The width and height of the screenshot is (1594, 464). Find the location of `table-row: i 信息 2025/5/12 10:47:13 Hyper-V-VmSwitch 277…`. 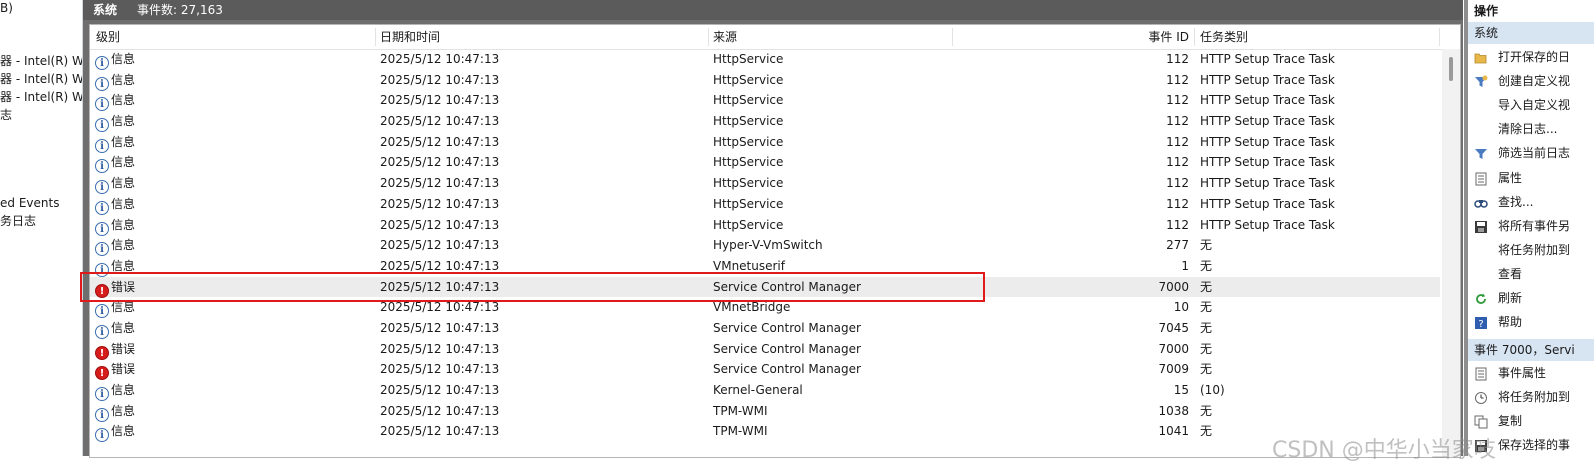

table-row: i 信息 2025/5/12 10:47:13 Hyper-V-VmSwitch 277… is located at coordinates (765, 246).